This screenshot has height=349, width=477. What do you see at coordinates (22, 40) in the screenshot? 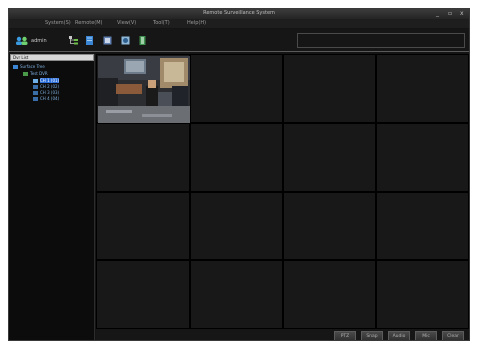
I see `admin-icon` at bounding box center [22, 40].